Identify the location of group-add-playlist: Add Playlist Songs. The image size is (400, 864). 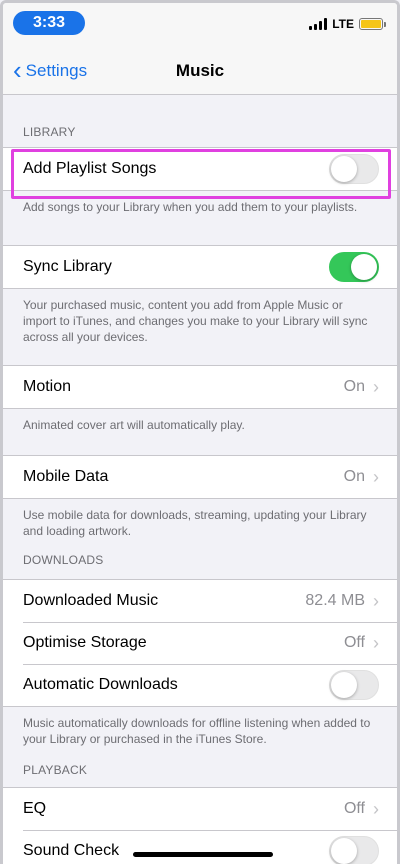
(200, 169).